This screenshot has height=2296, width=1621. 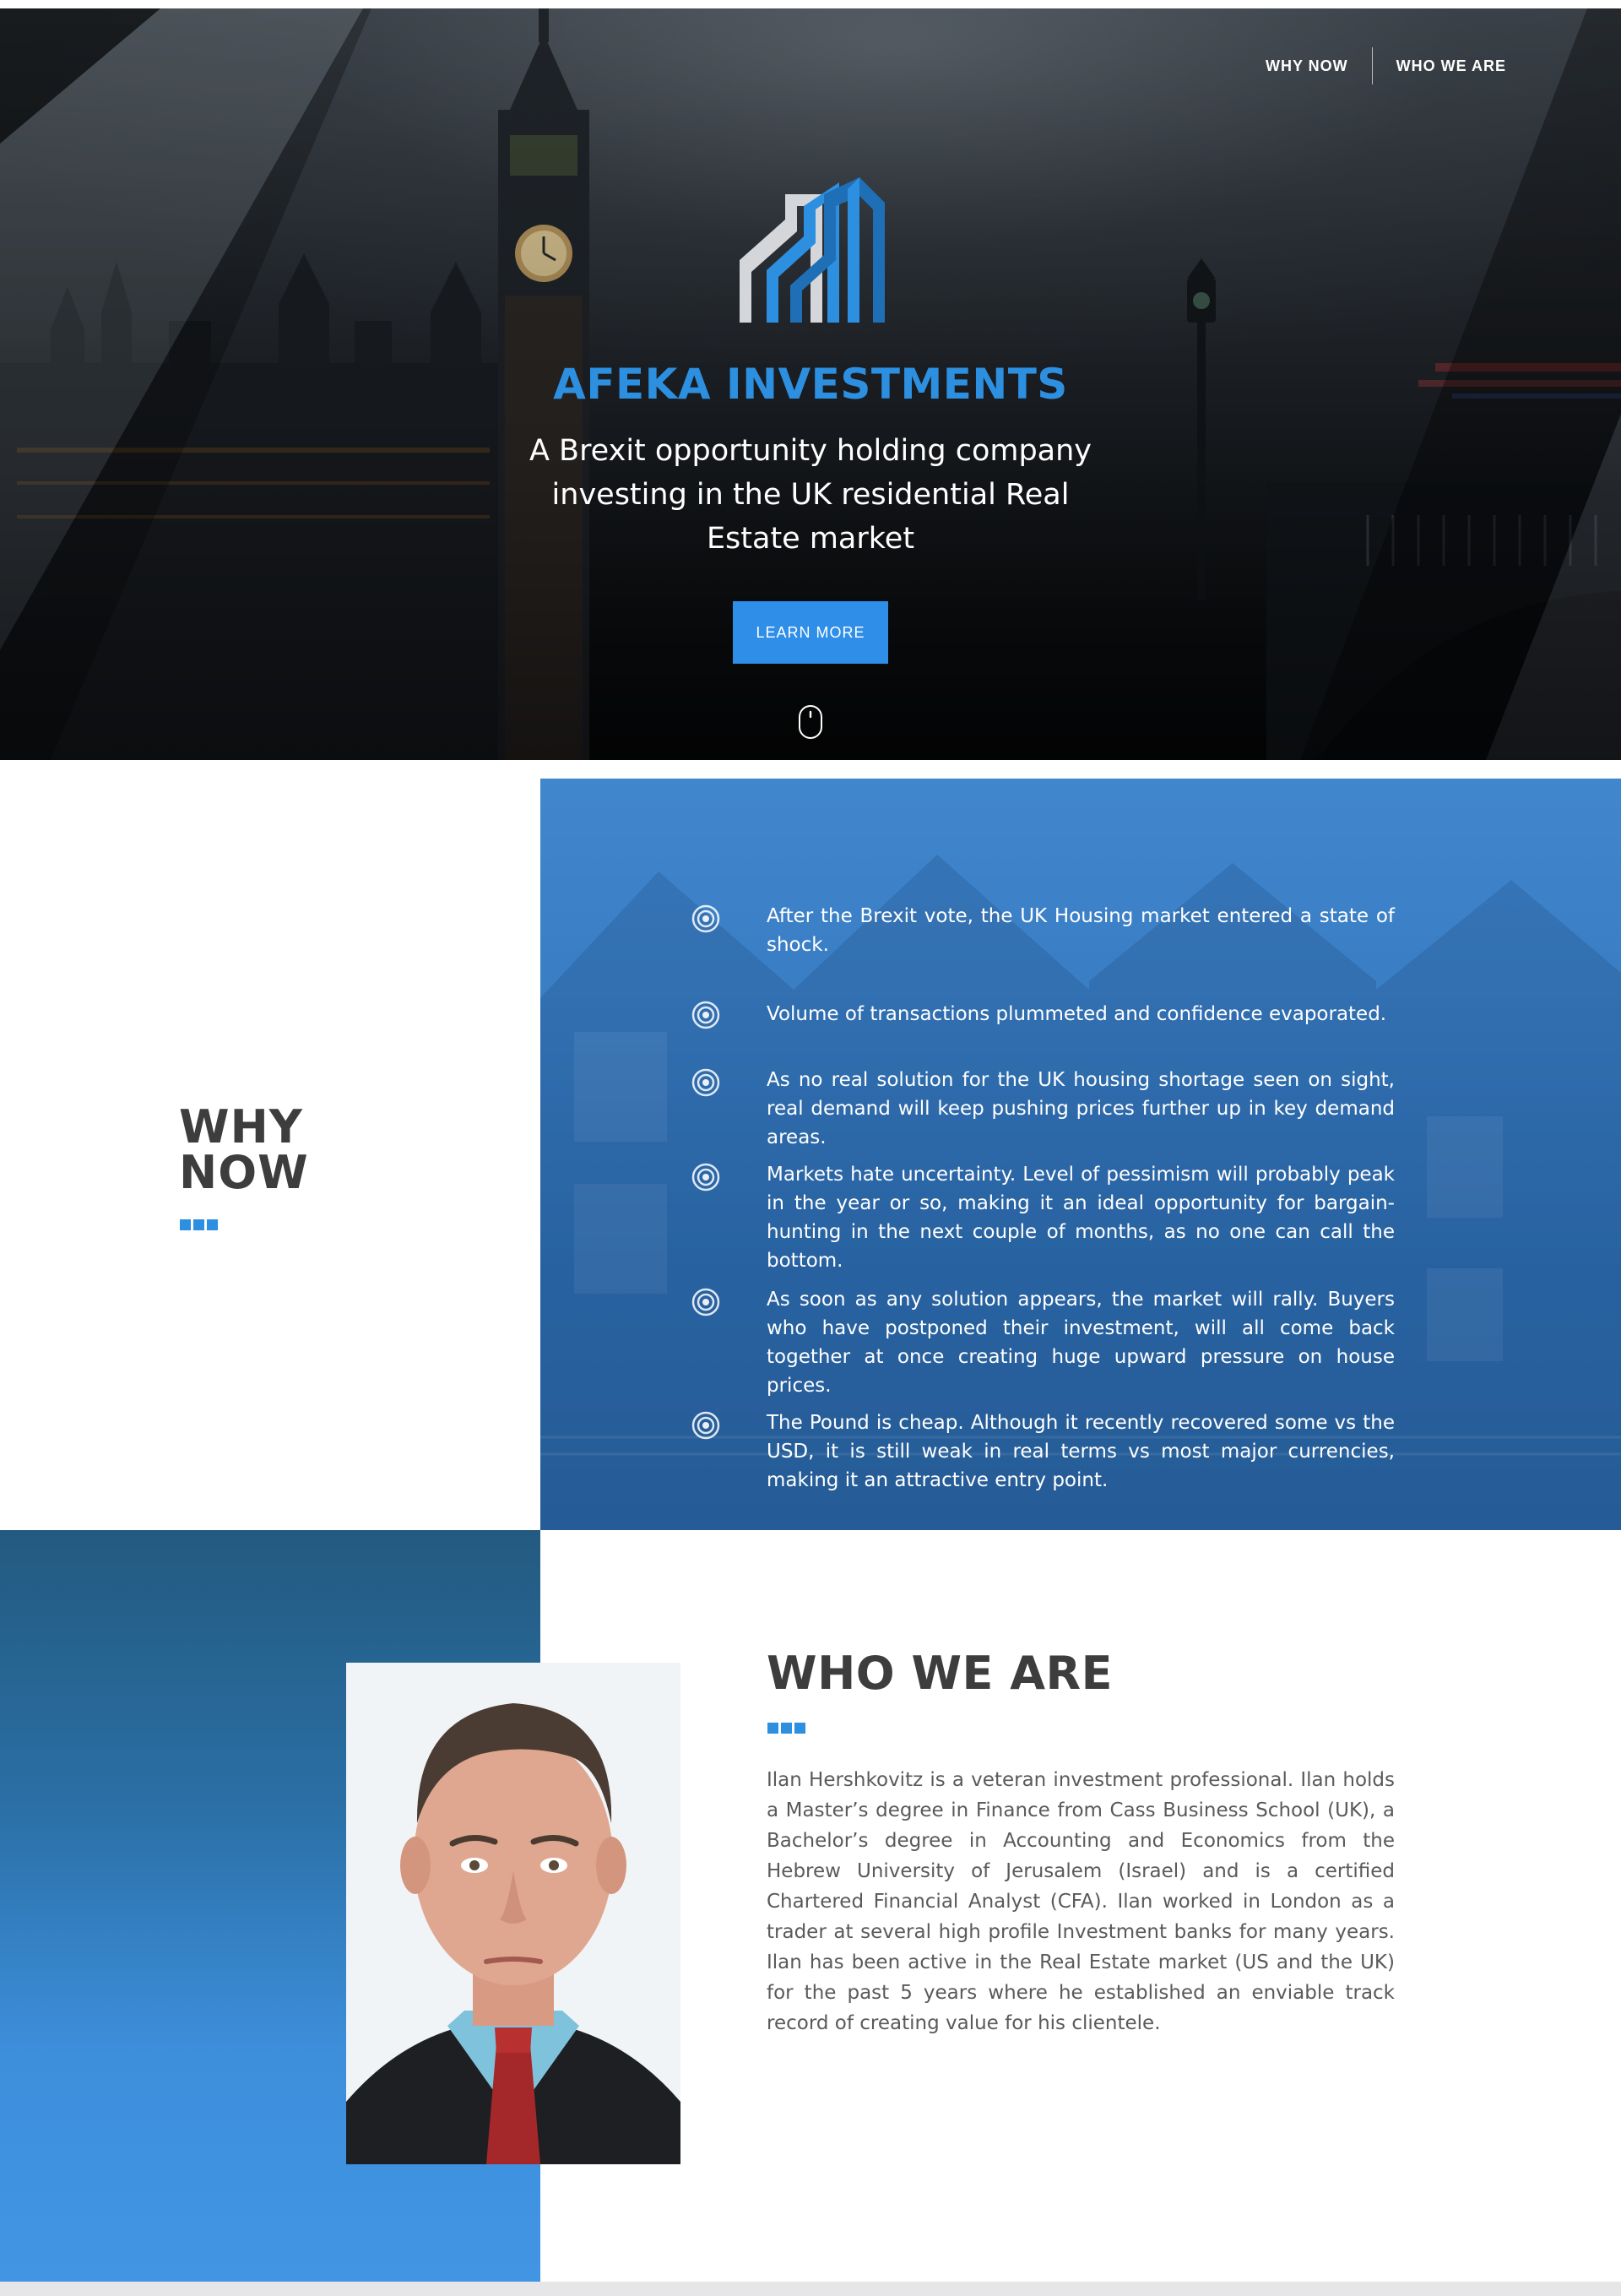 I want to click on founder-portrait, so click(x=513, y=1913).